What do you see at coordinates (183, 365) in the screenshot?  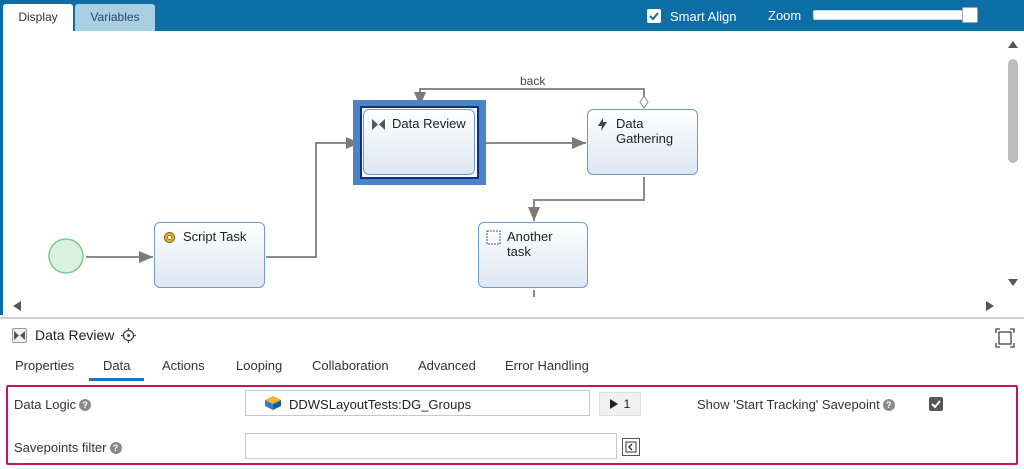 I see `subtab-actions: Actions` at bounding box center [183, 365].